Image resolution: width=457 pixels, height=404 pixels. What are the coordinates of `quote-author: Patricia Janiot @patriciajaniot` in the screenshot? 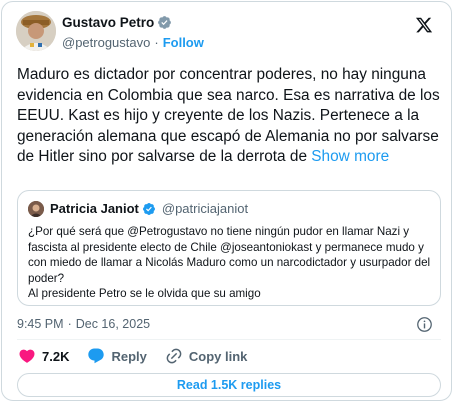 It's located at (149, 208).